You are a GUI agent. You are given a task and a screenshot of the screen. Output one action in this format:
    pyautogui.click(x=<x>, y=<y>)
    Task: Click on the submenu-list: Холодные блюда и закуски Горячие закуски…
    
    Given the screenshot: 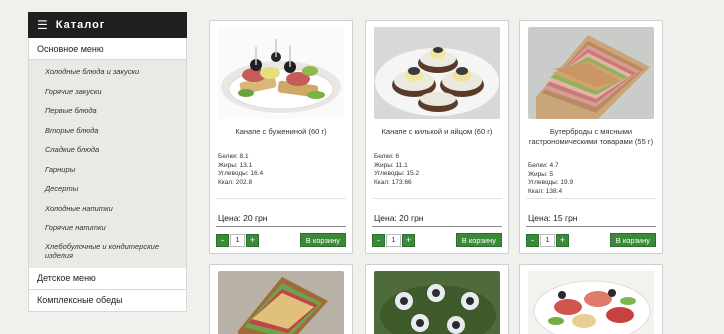 What is the action you would take?
    pyautogui.click(x=107, y=164)
    